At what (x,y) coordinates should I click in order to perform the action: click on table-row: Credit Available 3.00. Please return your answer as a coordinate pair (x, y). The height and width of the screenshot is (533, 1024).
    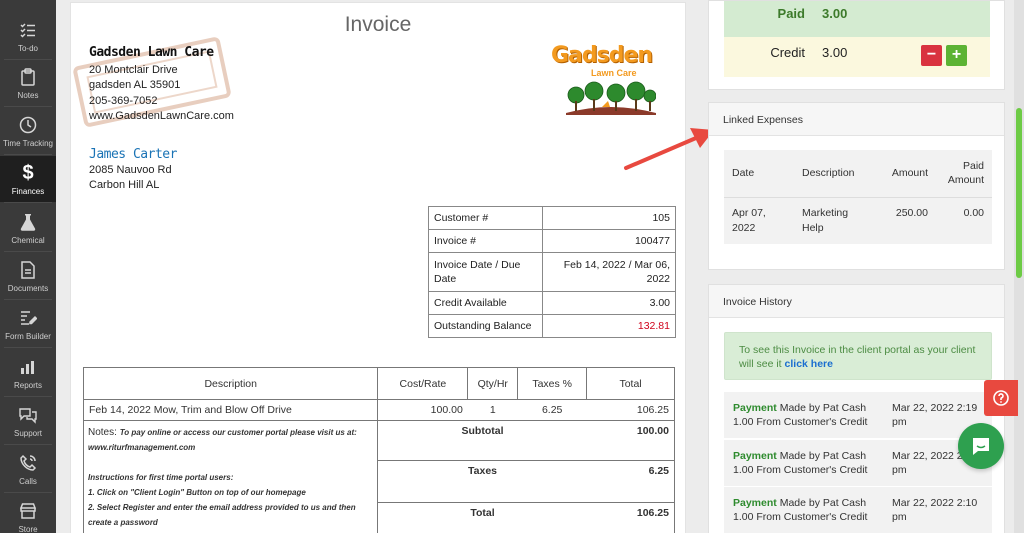
    Looking at the image, I should click on (552, 303).